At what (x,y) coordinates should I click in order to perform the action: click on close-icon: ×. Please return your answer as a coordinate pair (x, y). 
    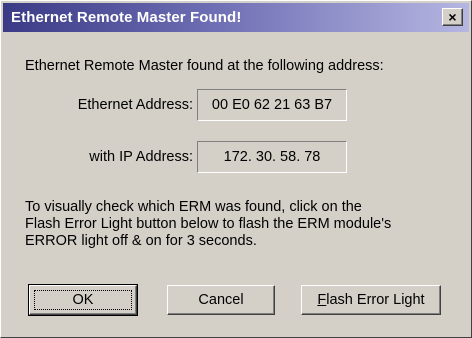
    Looking at the image, I should click on (452, 17).